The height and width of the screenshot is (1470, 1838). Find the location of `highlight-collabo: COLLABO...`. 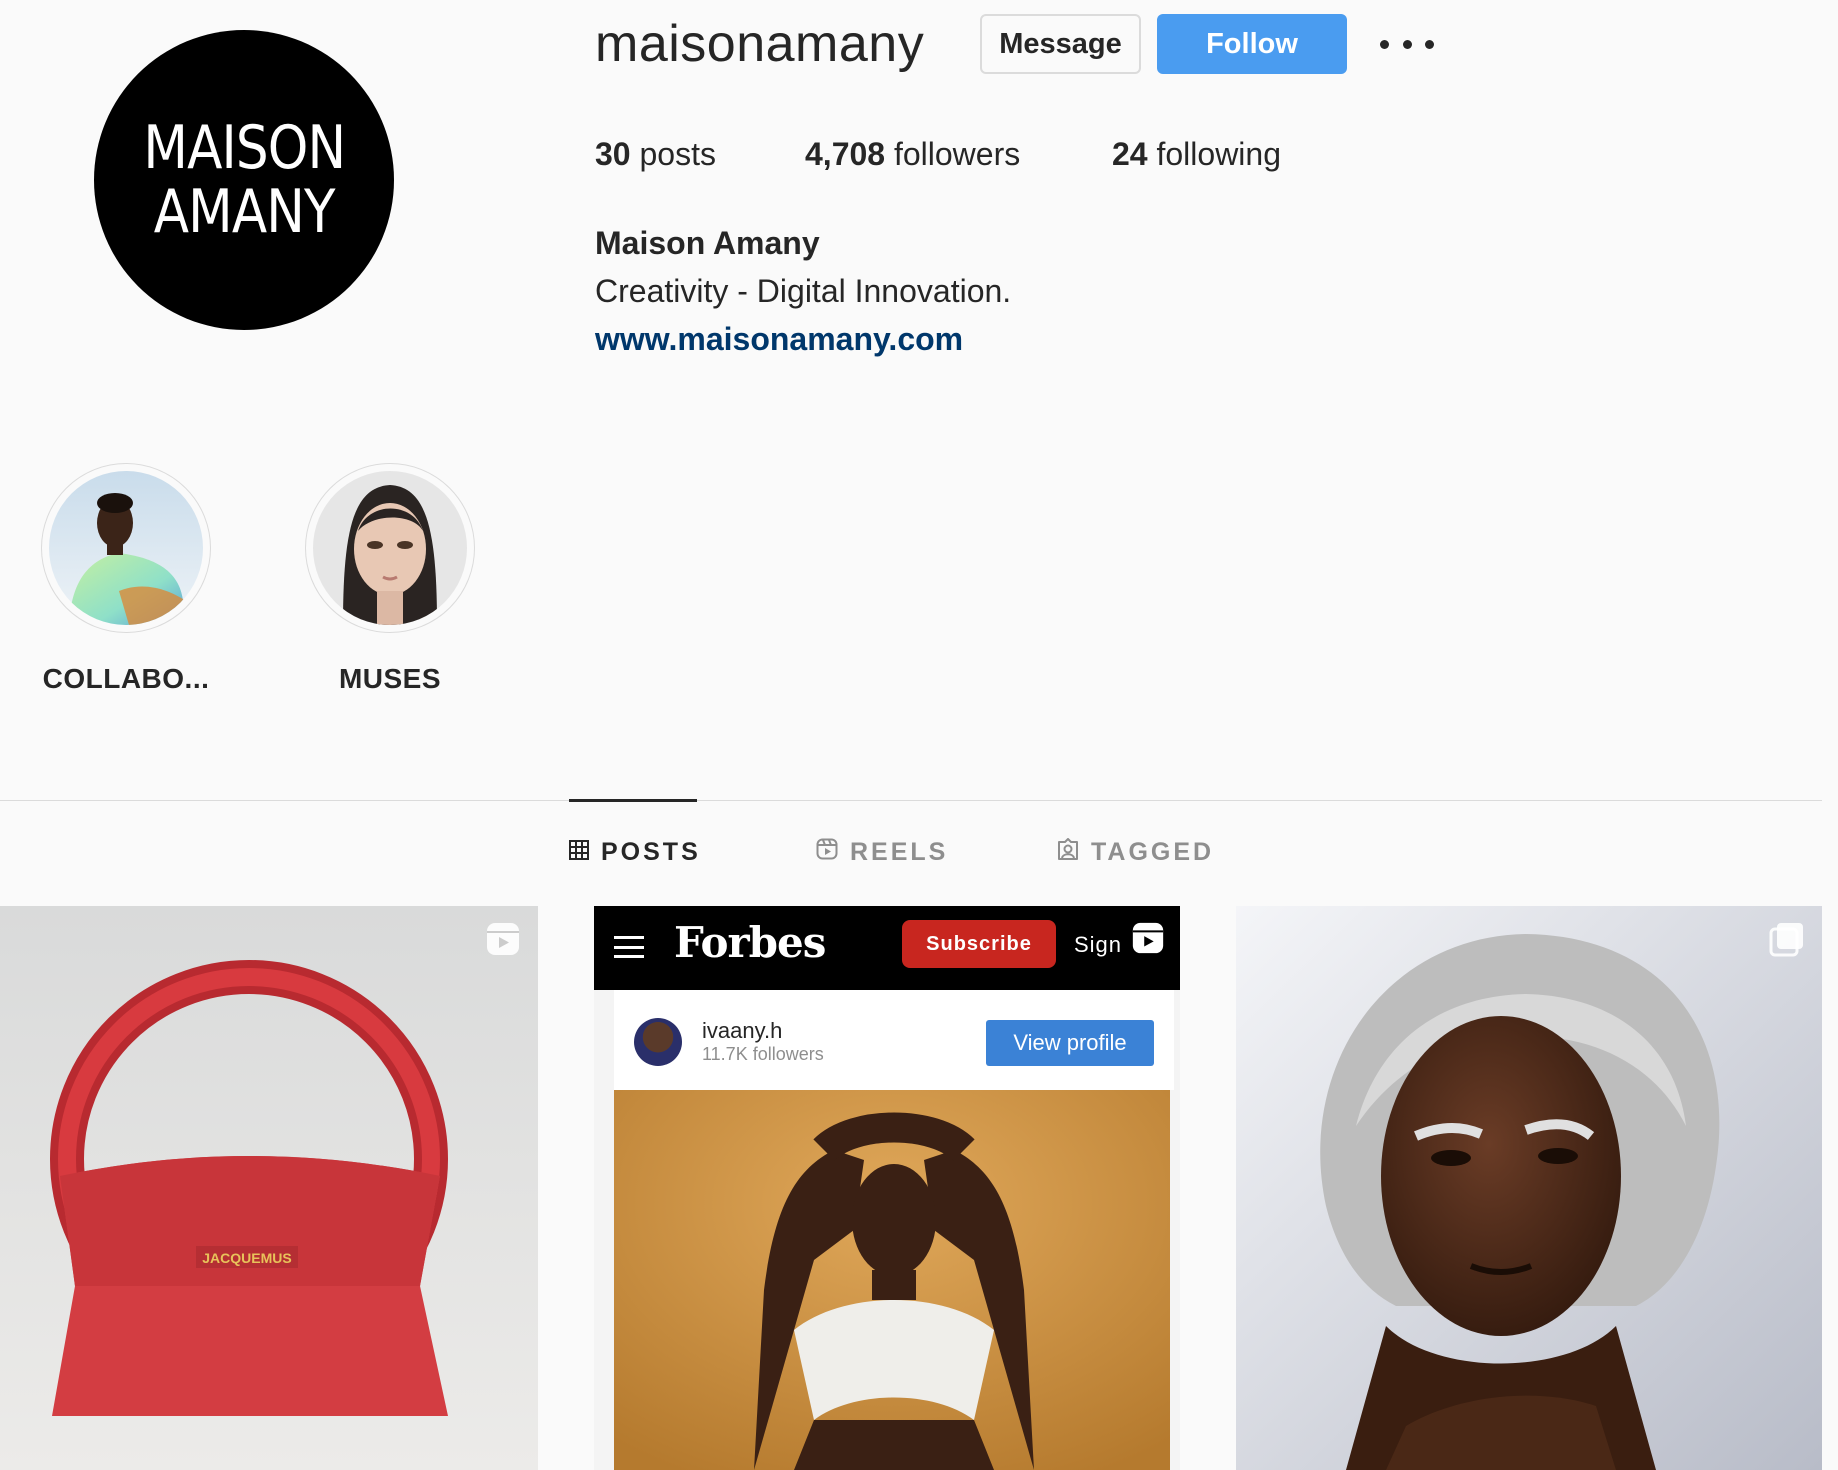

highlight-collabo: COLLABO... is located at coordinates (126, 579).